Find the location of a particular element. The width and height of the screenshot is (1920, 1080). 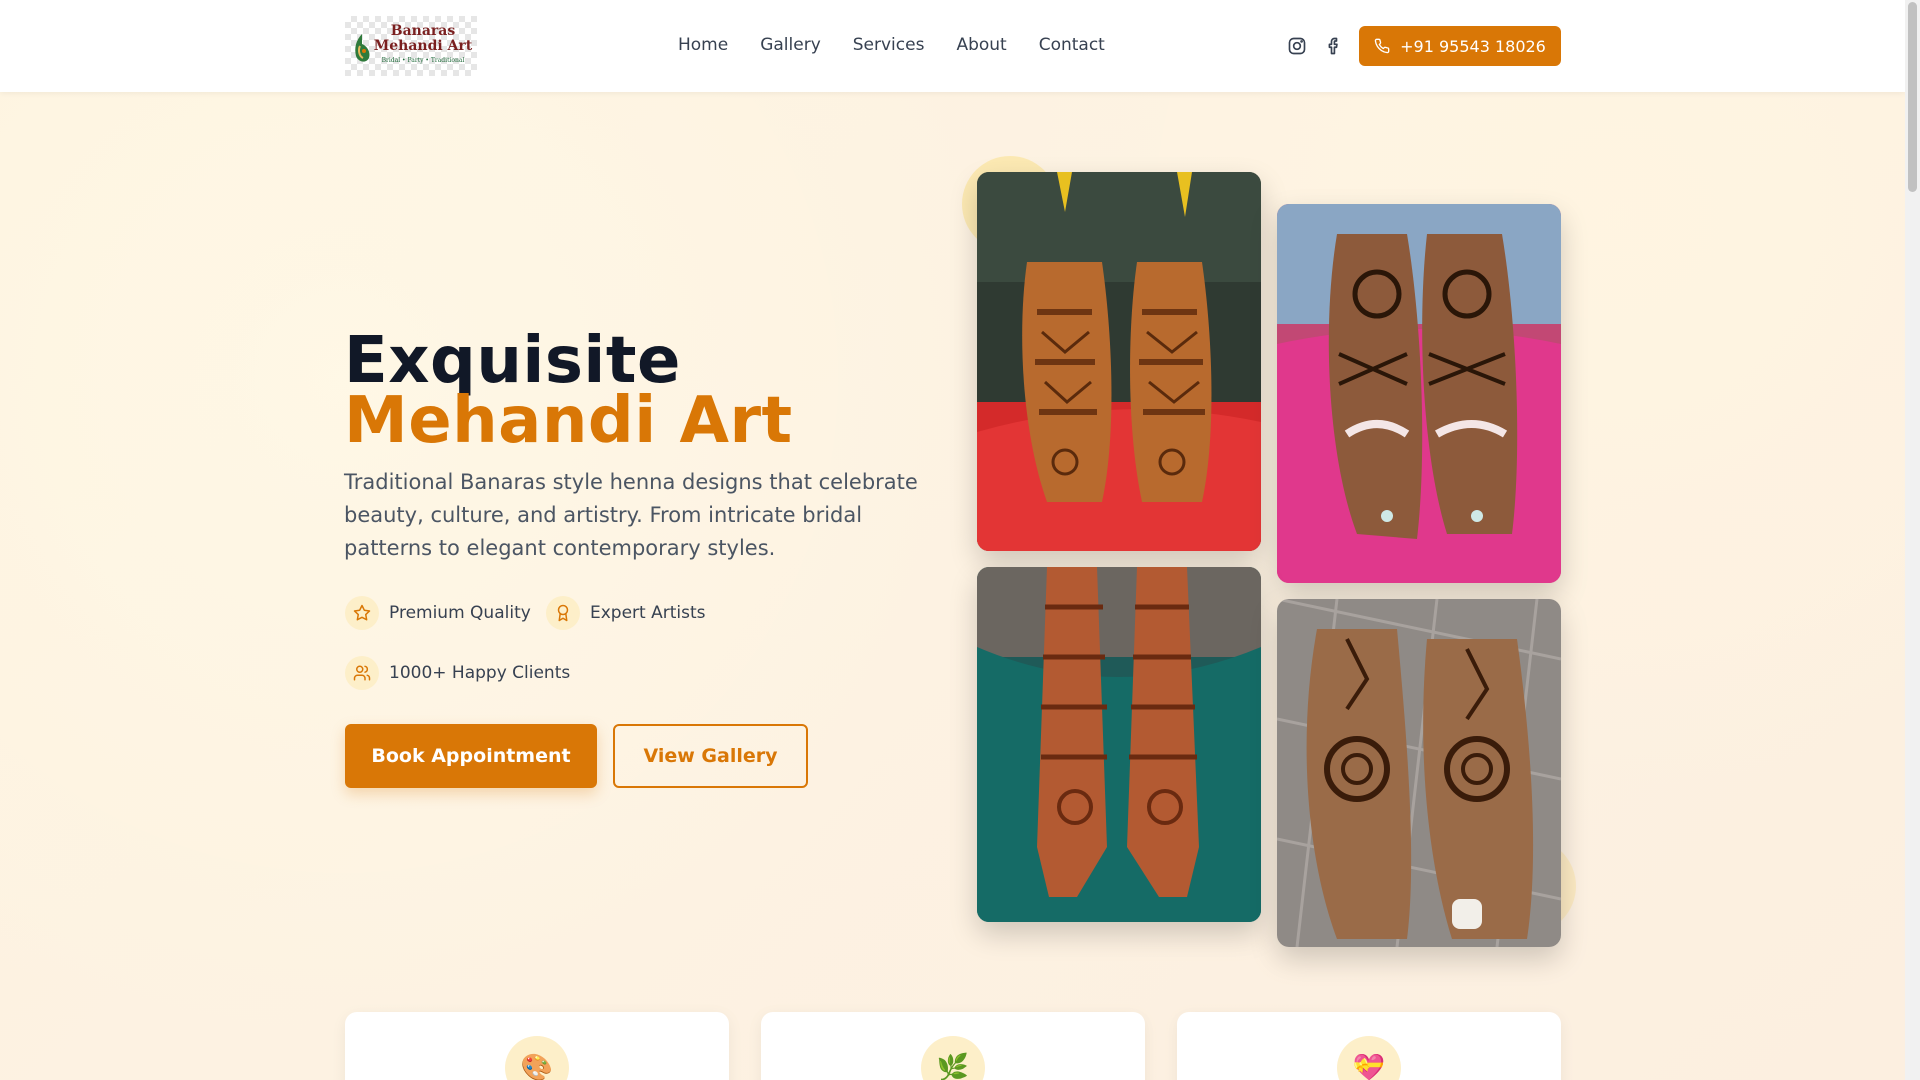

book-appointment-button: Book Appointment is located at coordinates (471, 756).